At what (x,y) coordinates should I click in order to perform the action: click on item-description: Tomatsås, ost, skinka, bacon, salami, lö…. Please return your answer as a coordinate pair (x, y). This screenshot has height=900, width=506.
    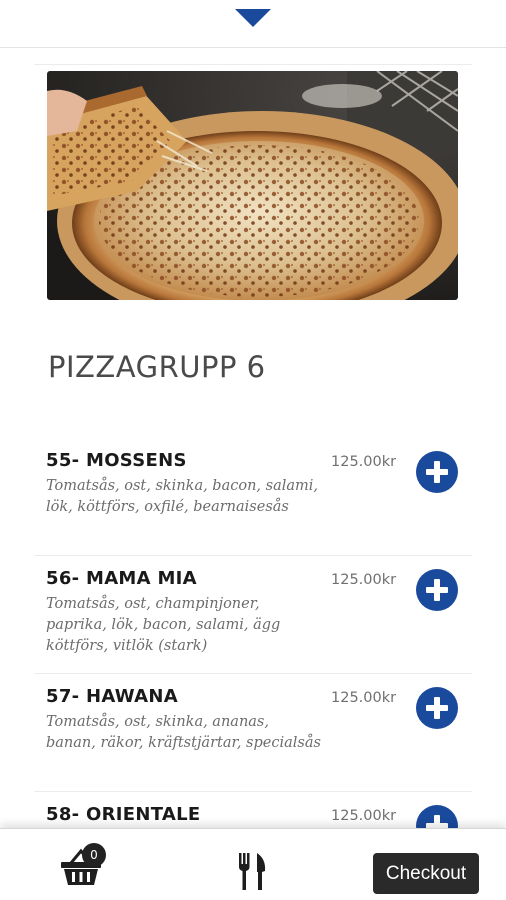
    Looking at the image, I should click on (182, 496).